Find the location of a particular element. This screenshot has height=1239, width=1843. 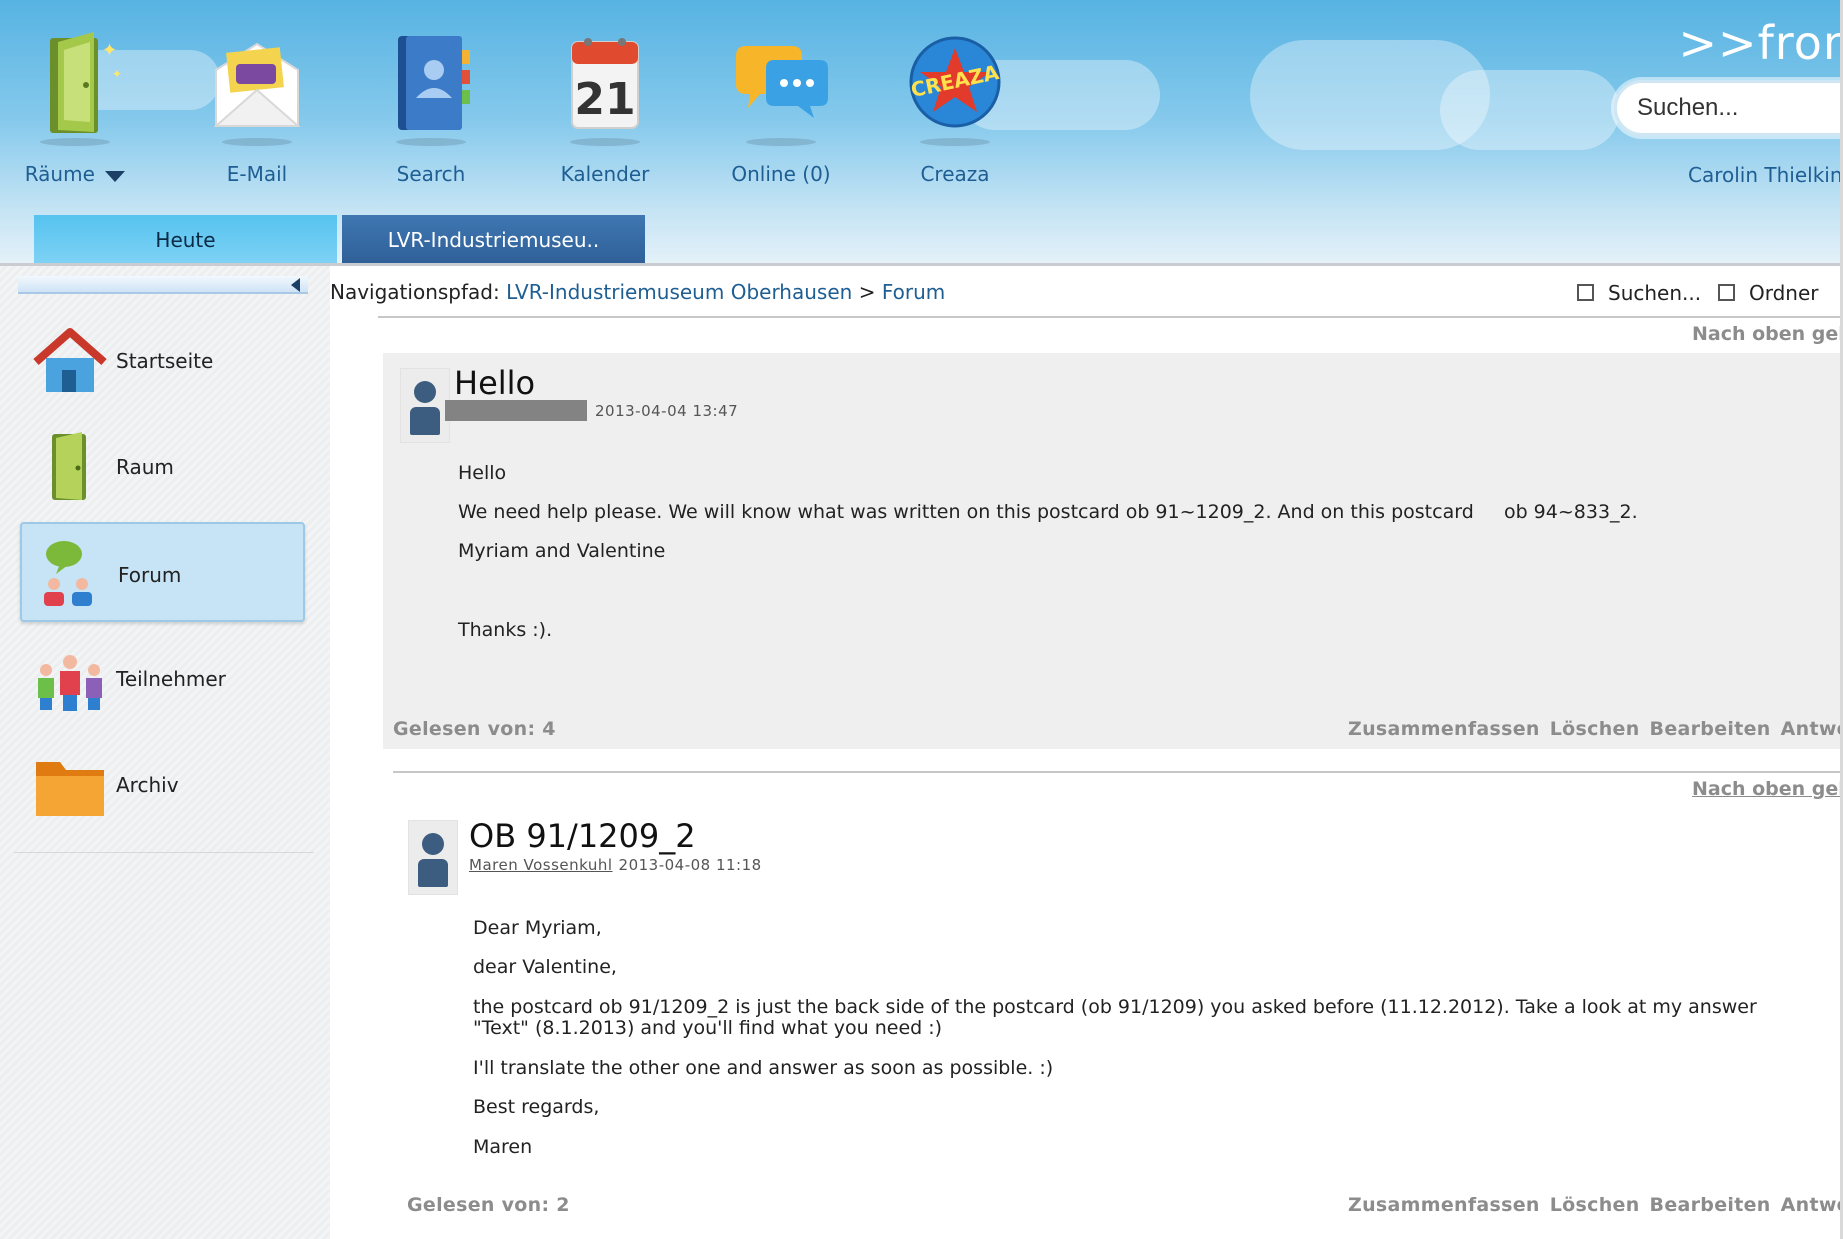

content-divider is located at coordinates (1110, 317).